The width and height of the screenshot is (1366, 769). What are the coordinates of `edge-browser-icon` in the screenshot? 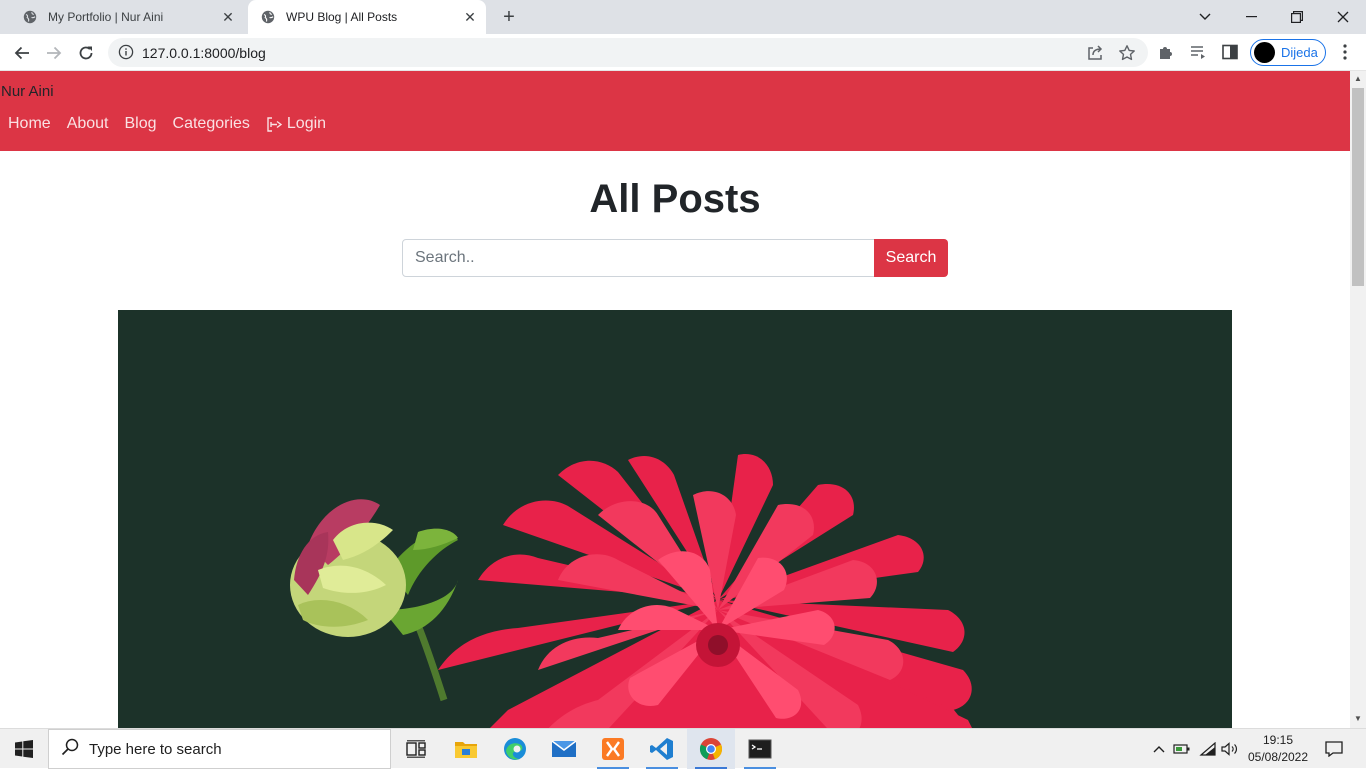 It's located at (515, 749).